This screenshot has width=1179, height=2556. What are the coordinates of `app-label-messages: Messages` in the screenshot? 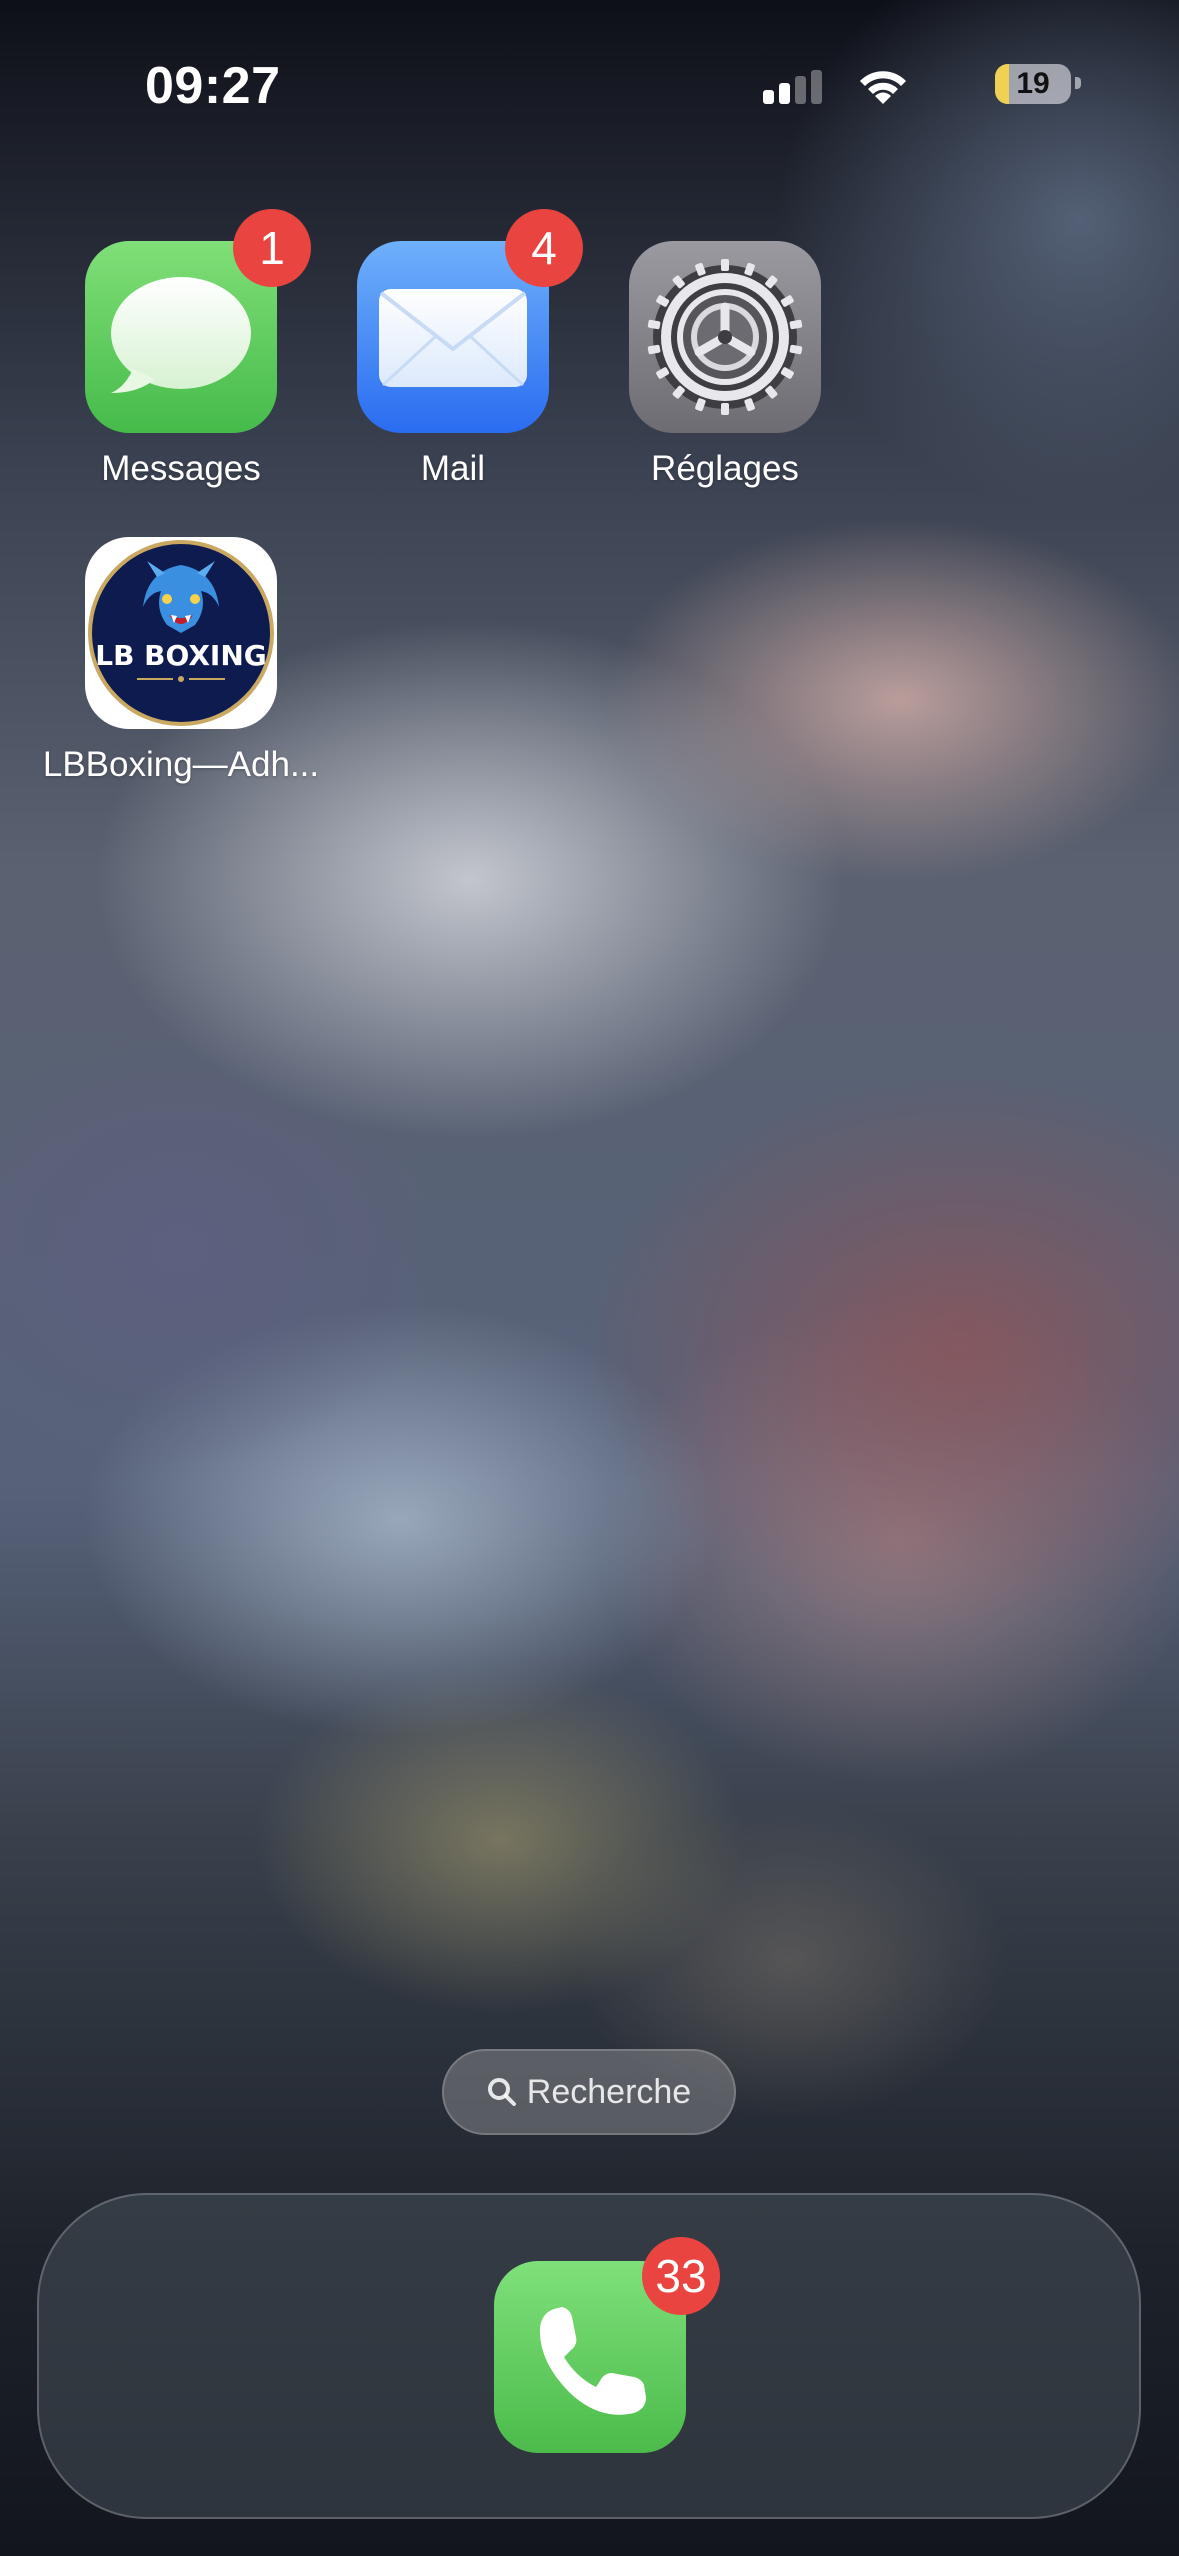 It's located at (181, 468).